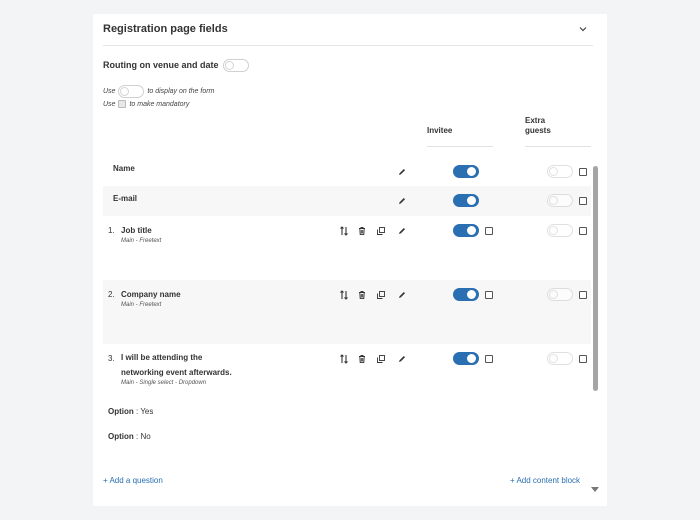 The image size is (700, 520). I want to click on column-header-invitee: Invitee, so click(440, 130).